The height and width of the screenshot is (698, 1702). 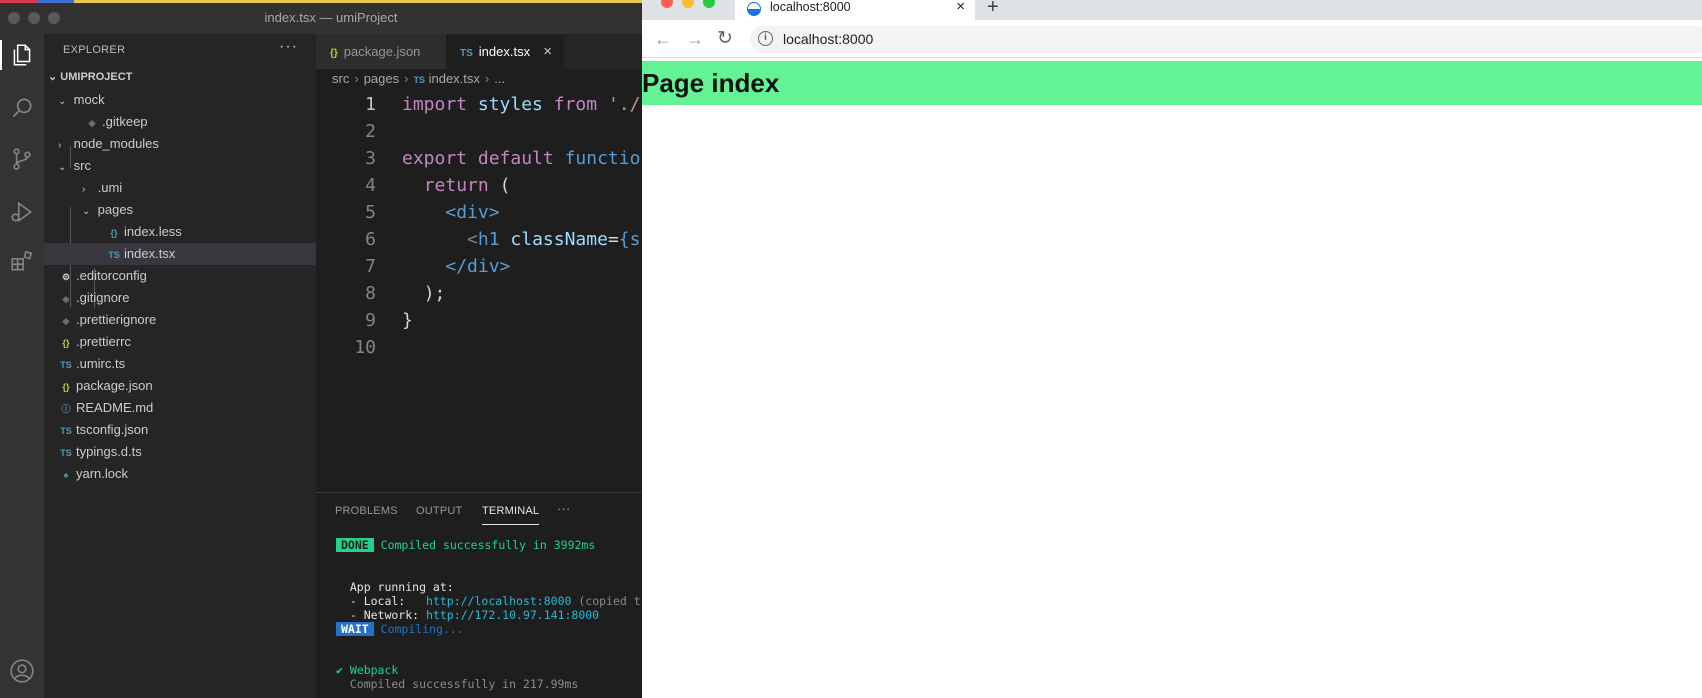 What do you see at coordinates (505, 51) in the screenshot?
I see `tab-index-tsx: TS index.tsx ×` at bounding box center [505, 51].